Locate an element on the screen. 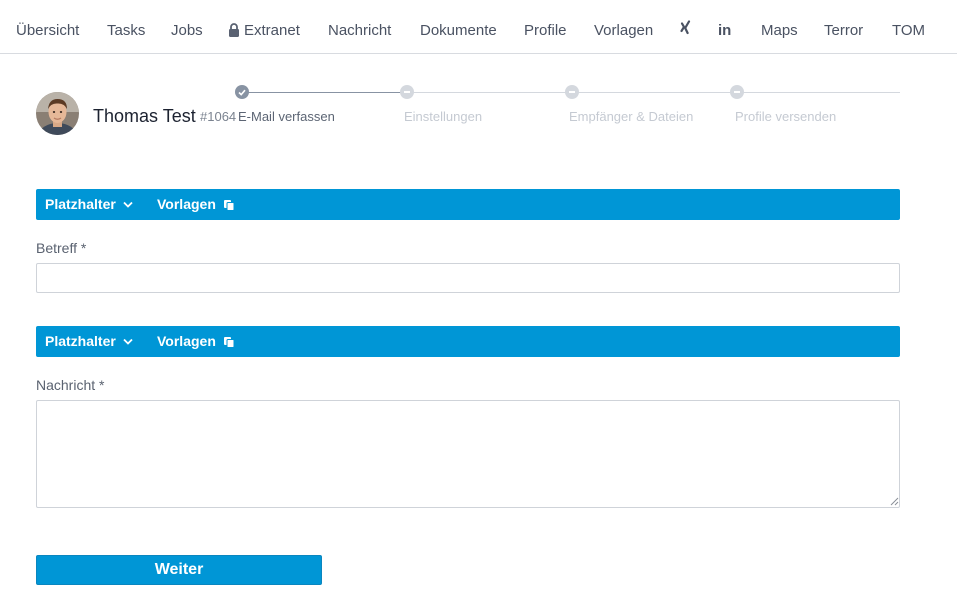 Image resolution: width=957 pixels, height=614 pixels. step-3-indicator is located at coordinates (572, 92).